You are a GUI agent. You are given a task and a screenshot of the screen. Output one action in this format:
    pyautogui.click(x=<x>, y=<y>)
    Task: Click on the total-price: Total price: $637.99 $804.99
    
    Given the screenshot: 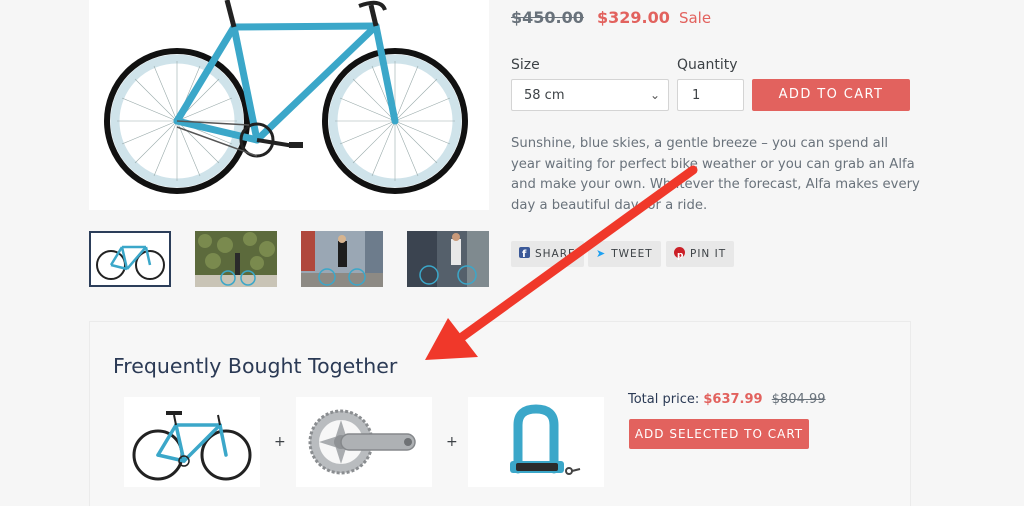 What is the action you would take?
    pyautogui.click(x=727, y=399)
    